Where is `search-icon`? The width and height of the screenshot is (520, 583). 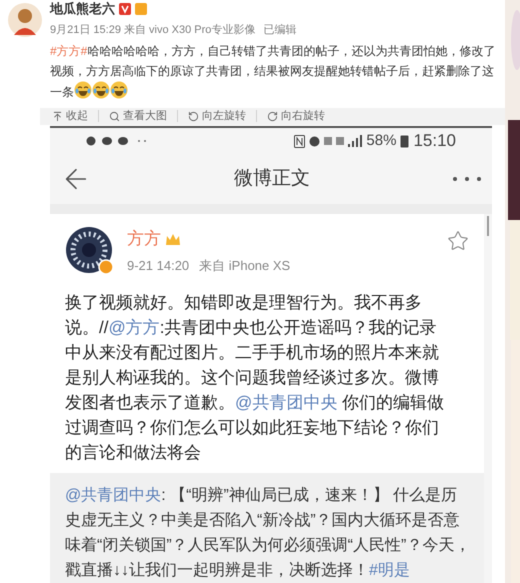
search-icon is located at coordinates (114, 116).